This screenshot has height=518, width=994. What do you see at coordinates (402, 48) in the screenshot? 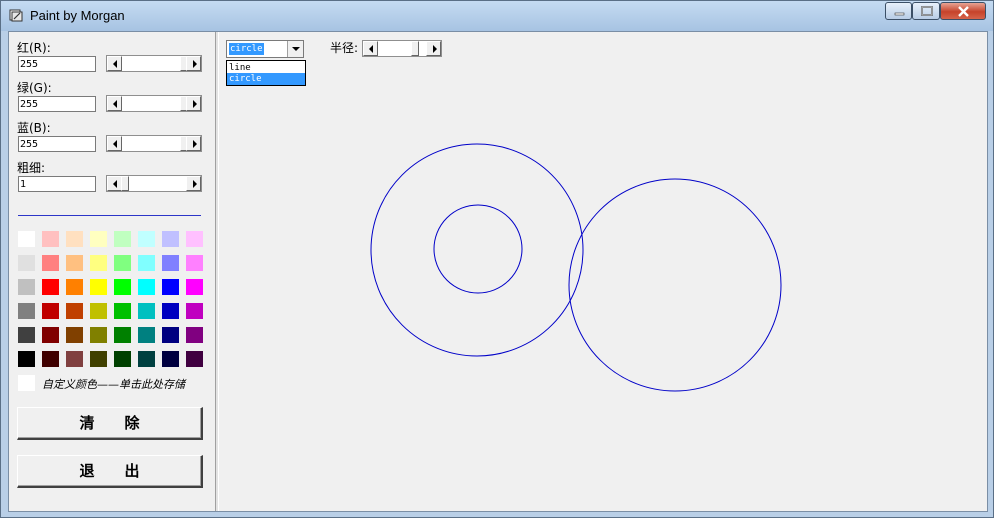
I see `radius-scrollbar` at bounding box center [402, 48].